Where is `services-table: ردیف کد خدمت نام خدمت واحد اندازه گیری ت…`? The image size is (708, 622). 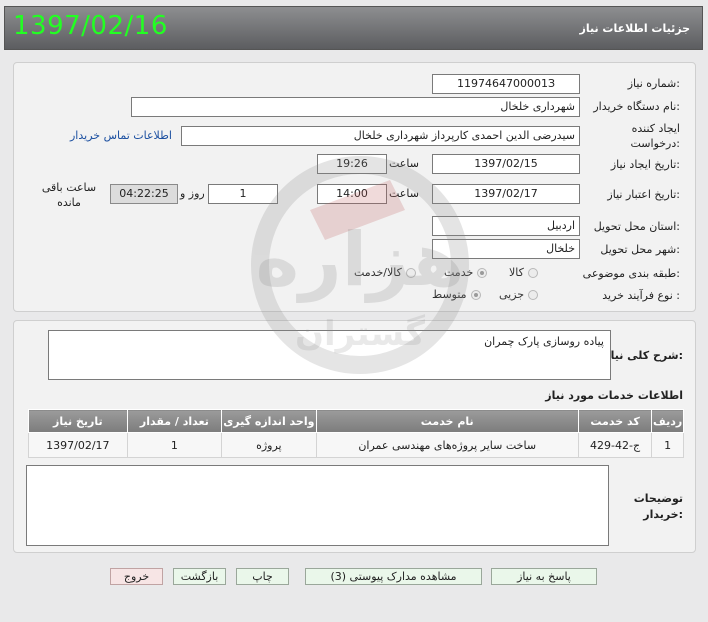 services-table: ردیف کد خدمت نام خدمت واحد اندازه گیری ت… is located at coordinates (356, 433).